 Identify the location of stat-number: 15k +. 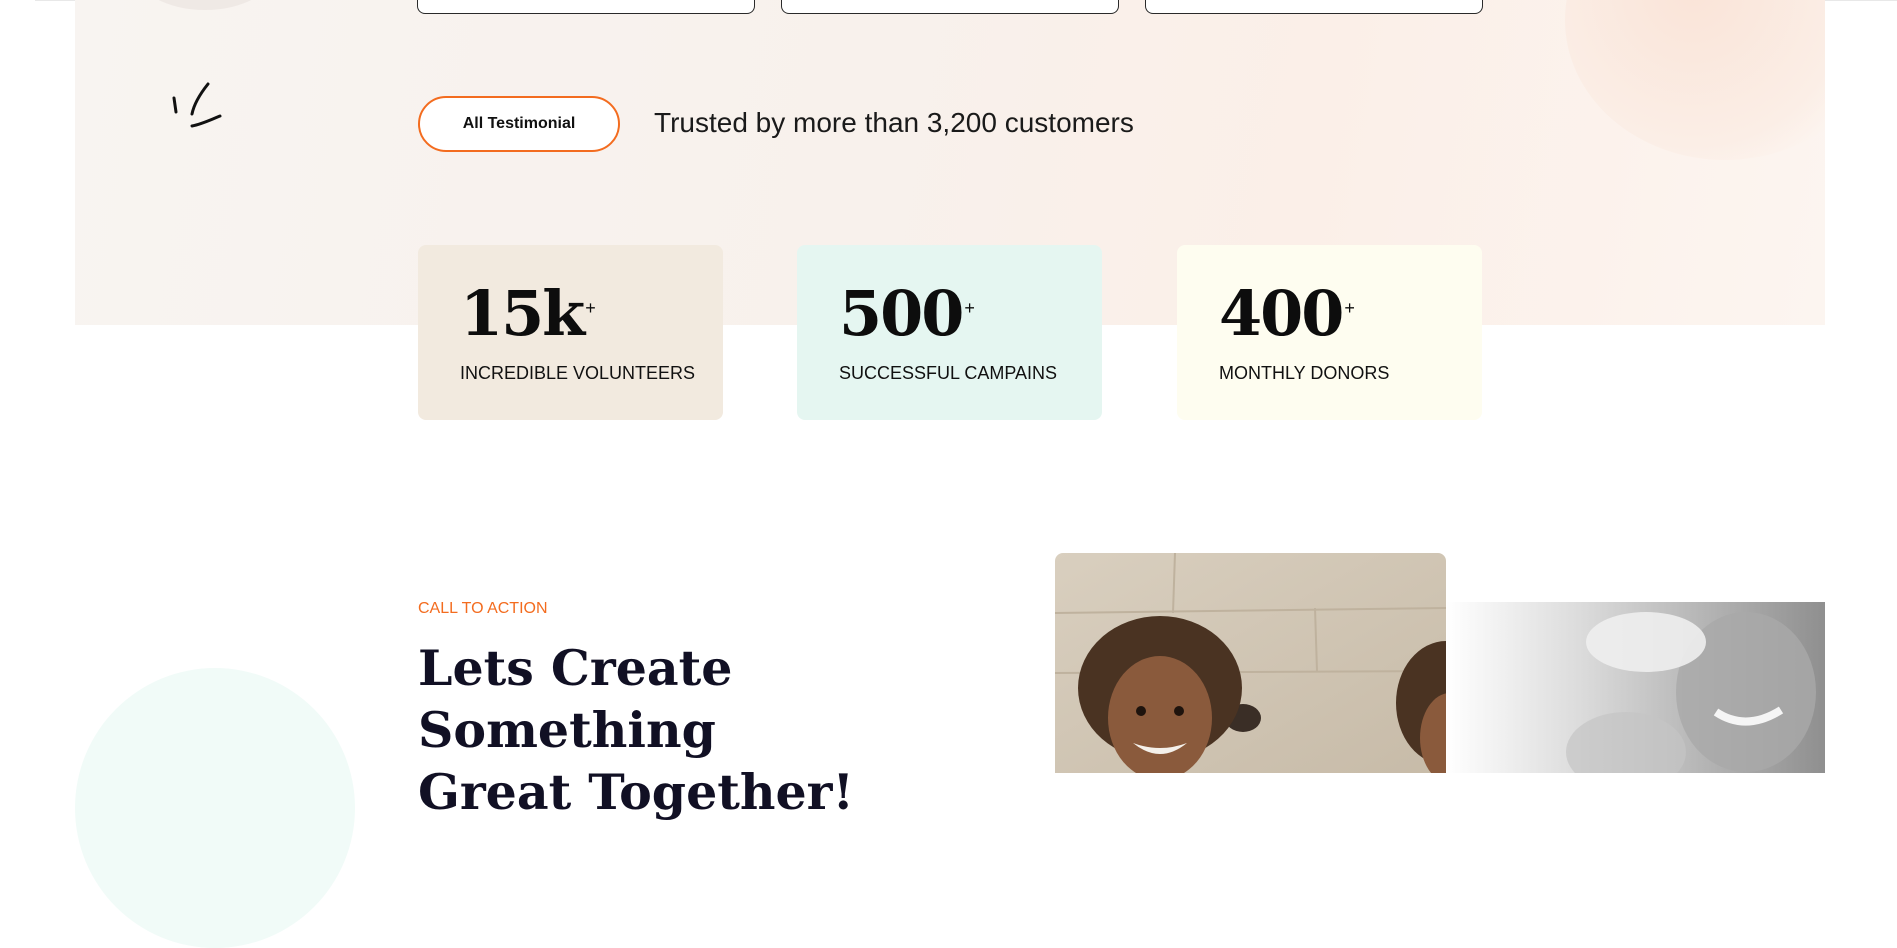
(528, 313).